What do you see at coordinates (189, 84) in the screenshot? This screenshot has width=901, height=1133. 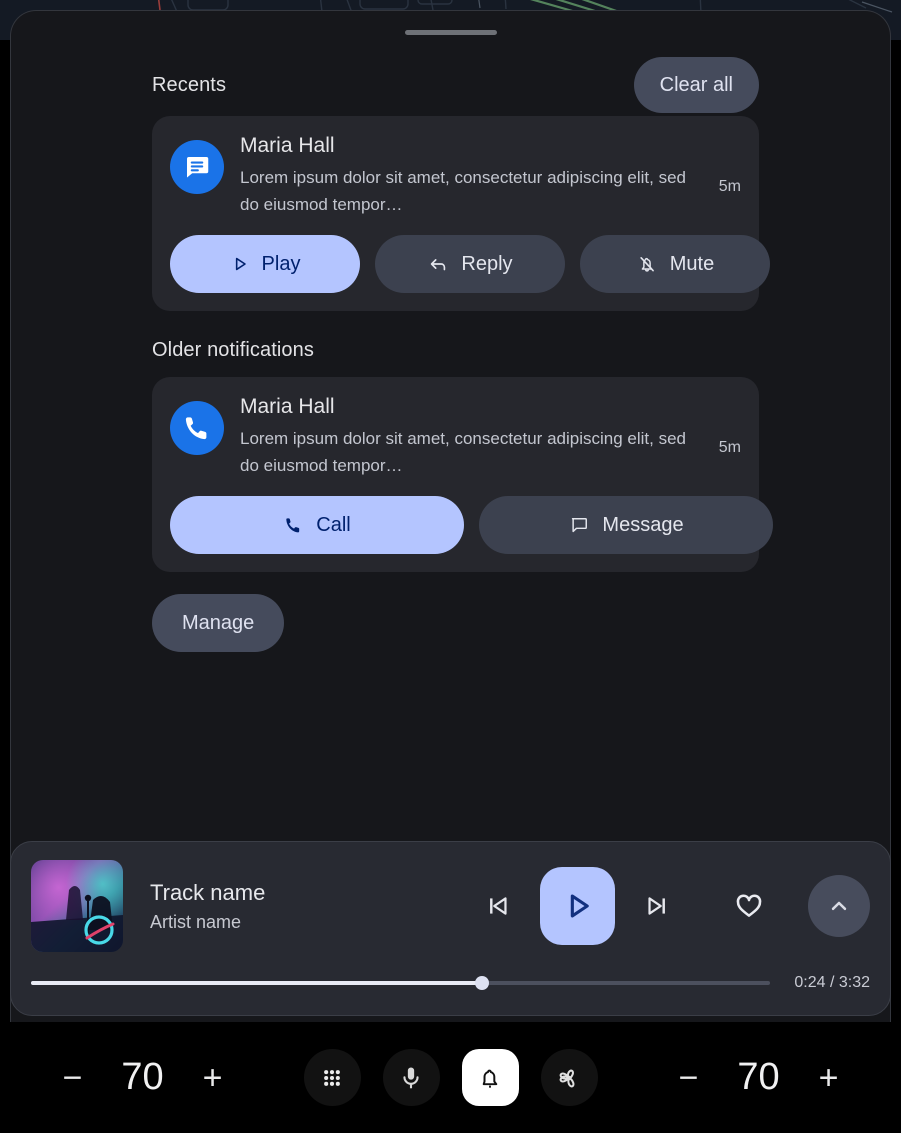 I see `recents-title: Recents` at bounding box center [189, 84].